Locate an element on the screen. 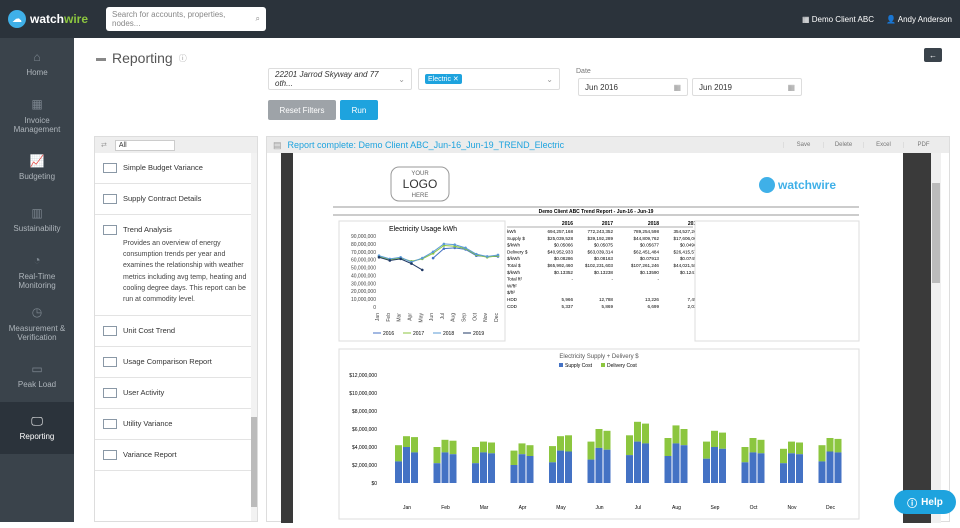 The width and height of the screenshot is (960, 528). usage-x-tick: May is located at coordinates (421, 318).